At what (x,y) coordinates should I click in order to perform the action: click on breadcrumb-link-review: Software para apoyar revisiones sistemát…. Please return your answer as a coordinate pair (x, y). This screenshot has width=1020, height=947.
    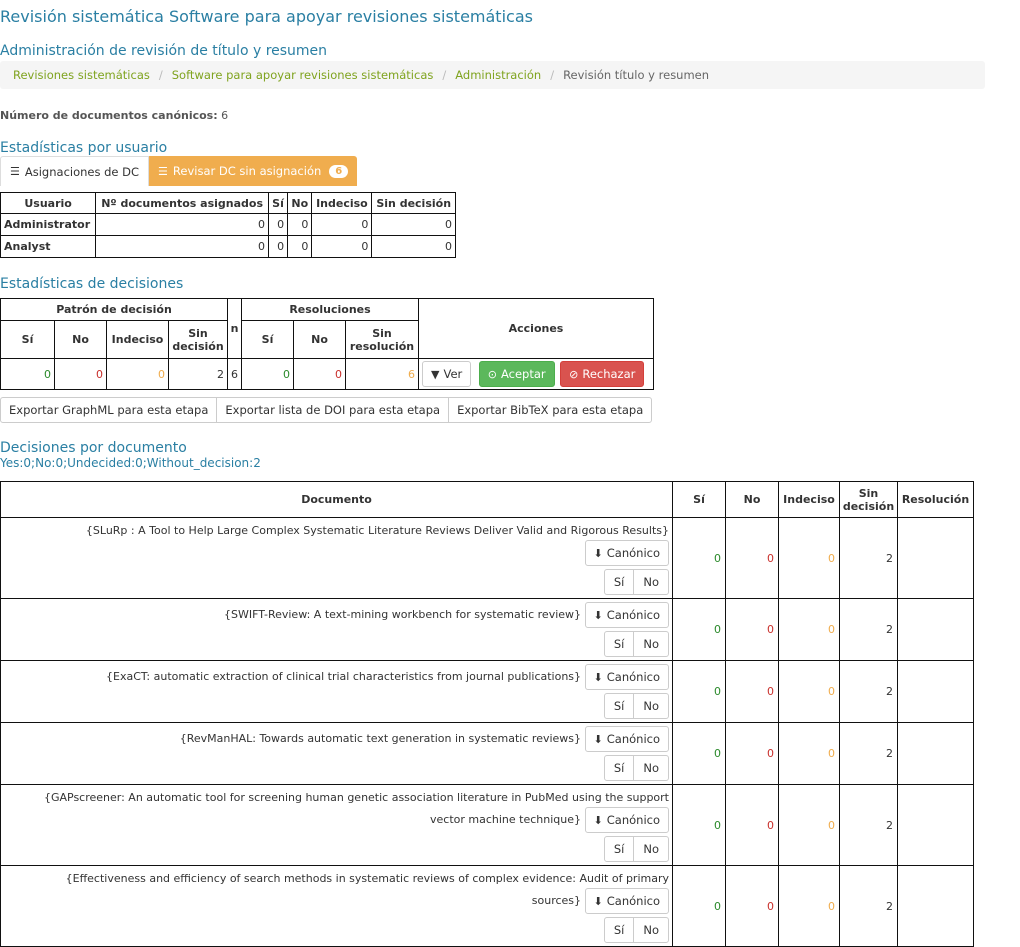
    Looking at the image, I should click on (303, 75).